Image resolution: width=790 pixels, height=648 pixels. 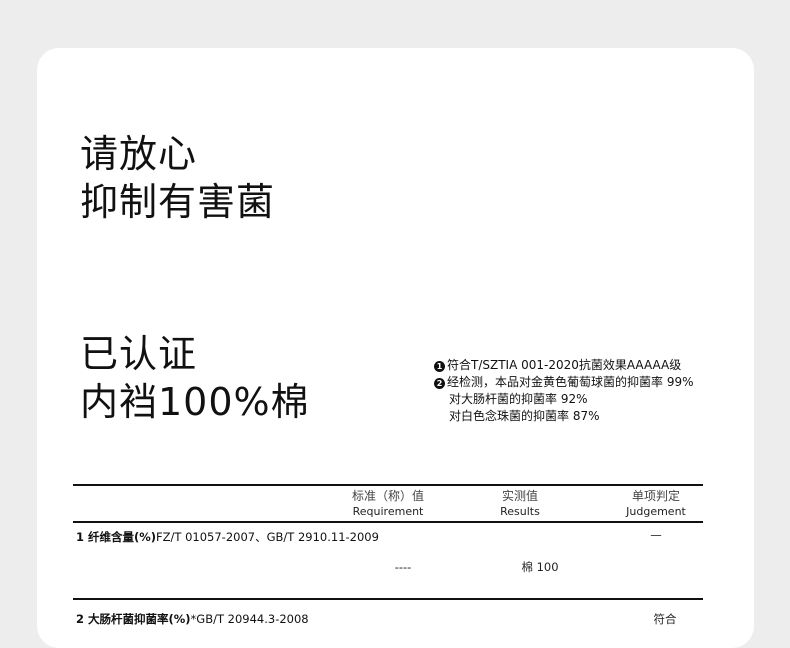 I want to click on note-text: 符合T/SZTIA 001-2020抗菌效果AAAAA级, so click(x=564, y=365).